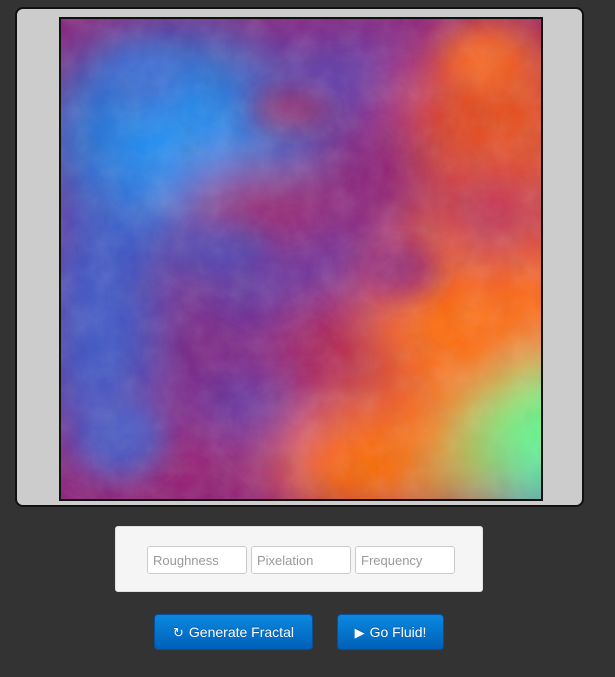 The height and width of the screenshot is (677, 615). I want to click on pixelation-input, so click(301, 560).